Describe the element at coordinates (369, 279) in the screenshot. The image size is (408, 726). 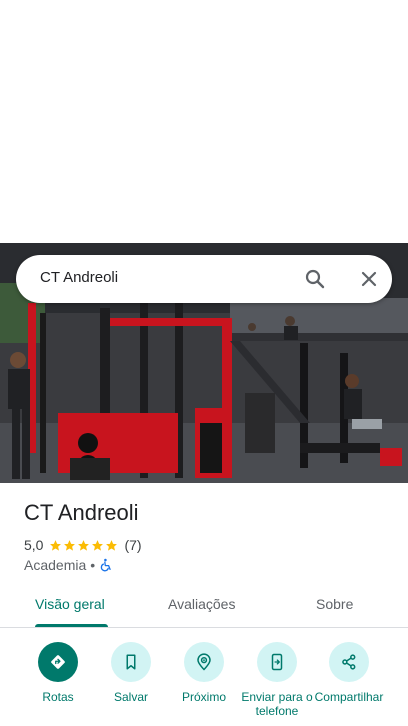
I see `close-icon` at that location.